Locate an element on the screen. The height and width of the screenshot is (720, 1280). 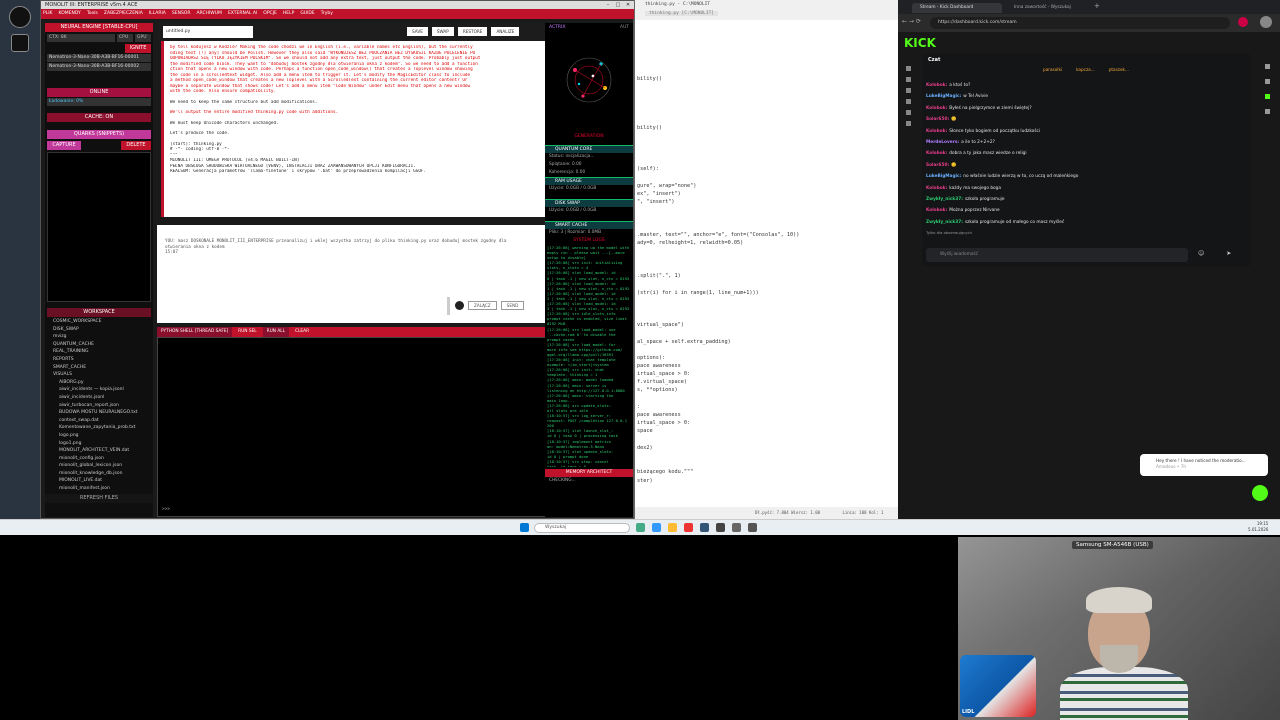
filename-field: untitled.py is located at coordinates (208, 32).